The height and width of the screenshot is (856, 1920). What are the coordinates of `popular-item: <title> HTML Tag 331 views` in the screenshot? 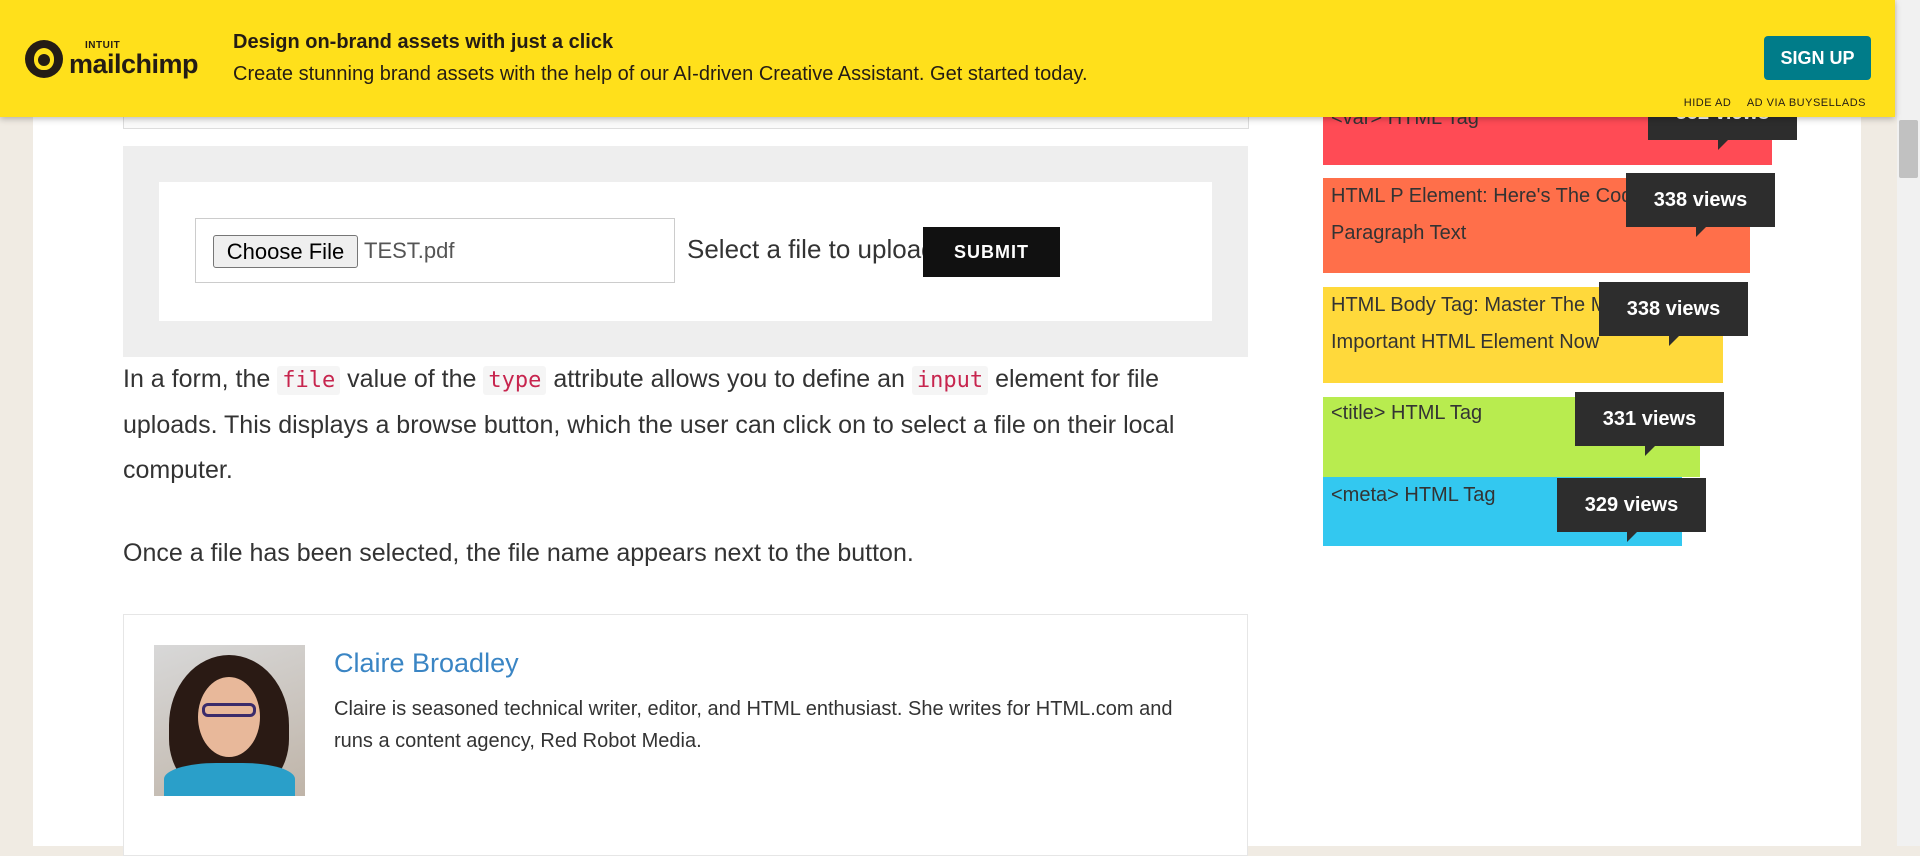 It's located at (1523, 434).